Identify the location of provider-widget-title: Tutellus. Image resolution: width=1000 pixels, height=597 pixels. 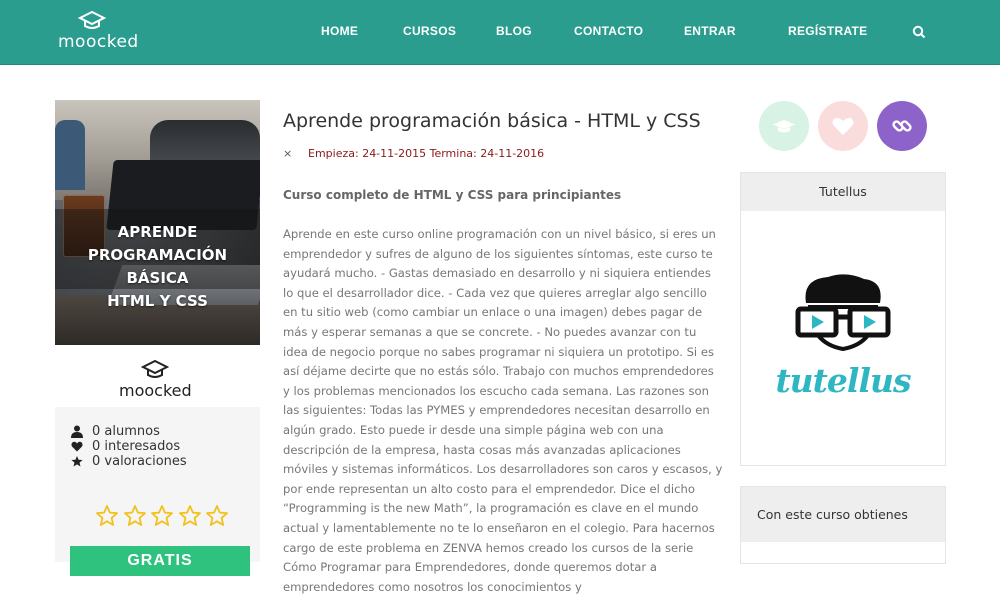
(843, 192).